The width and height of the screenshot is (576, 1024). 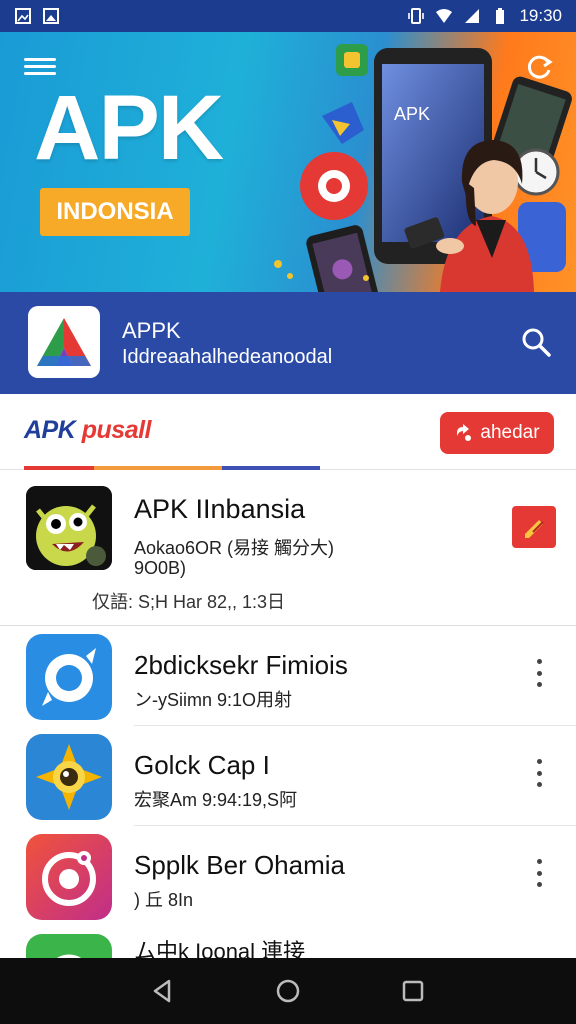 I want to click on app-header: APPK Iddreaahalhedeanoodal, so click(x=288, y=343).